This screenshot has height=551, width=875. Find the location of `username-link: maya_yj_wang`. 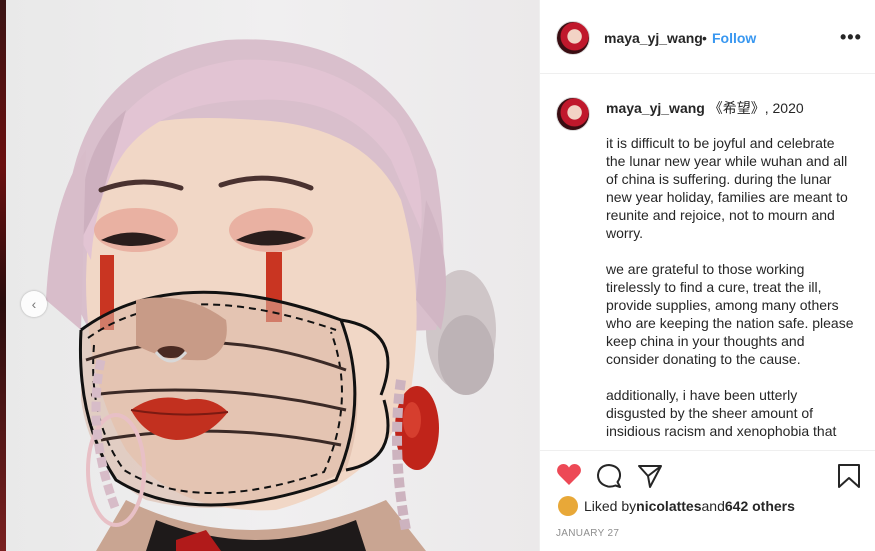

username-link: maya_yj_wang is located at coordinates (653, 38).